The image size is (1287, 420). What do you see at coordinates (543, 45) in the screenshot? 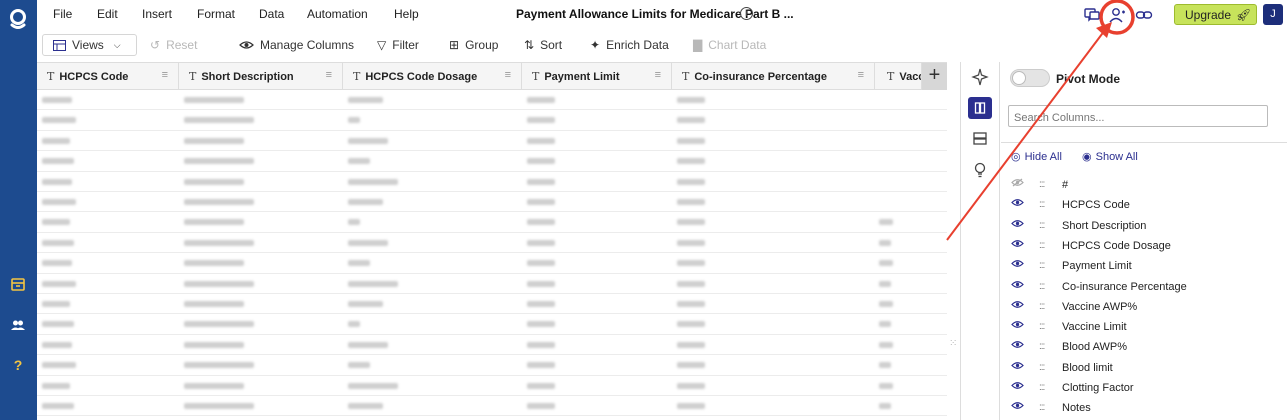
I see `sort-button: ⇅ Sort` at bounding box center [543, 45].